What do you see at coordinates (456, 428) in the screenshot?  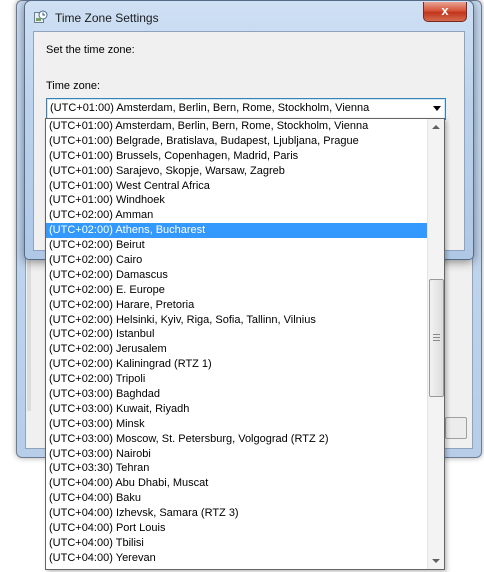 I see `background-dialog-button` at bounding box center [456, 428].